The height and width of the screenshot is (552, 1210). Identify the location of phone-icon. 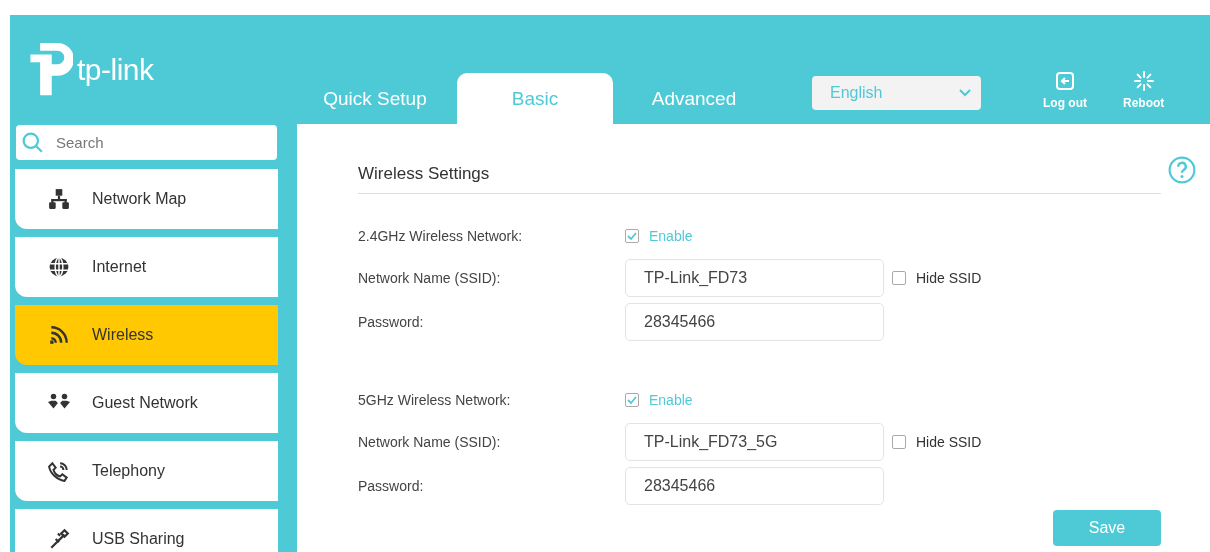
(59, 471).